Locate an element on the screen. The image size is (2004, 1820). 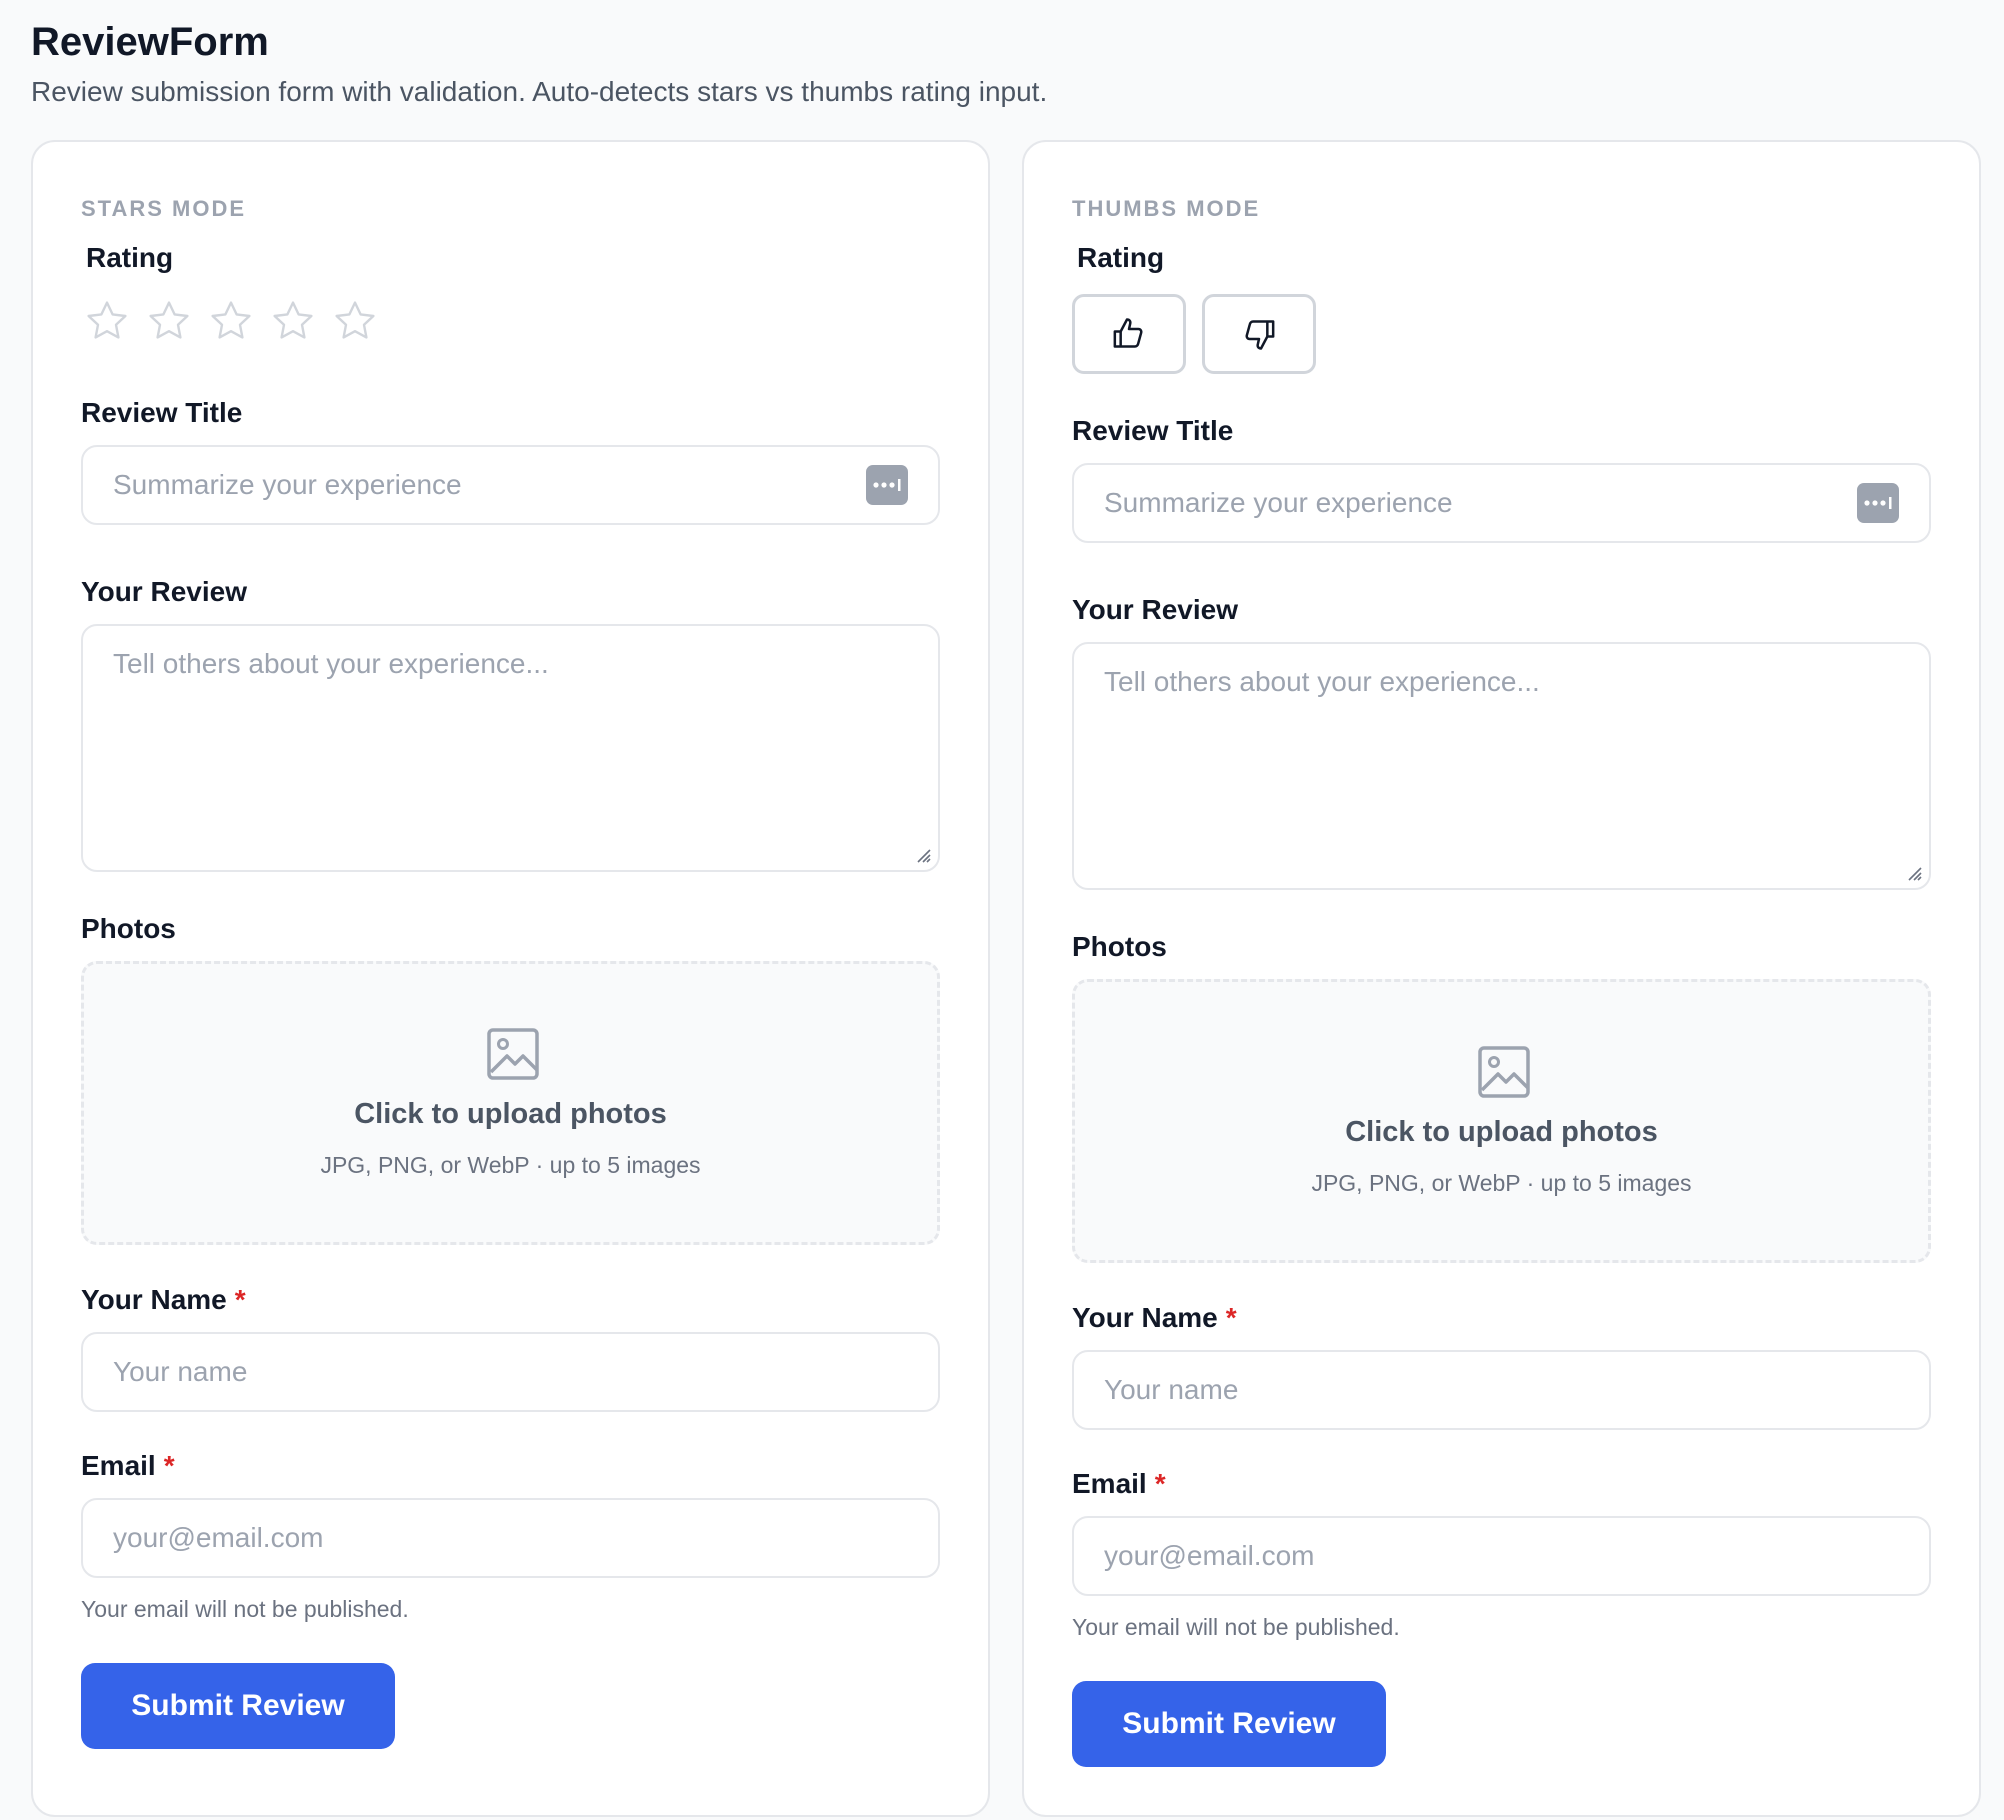
thumbs-up-icon is located at coordinates (1128, 333).